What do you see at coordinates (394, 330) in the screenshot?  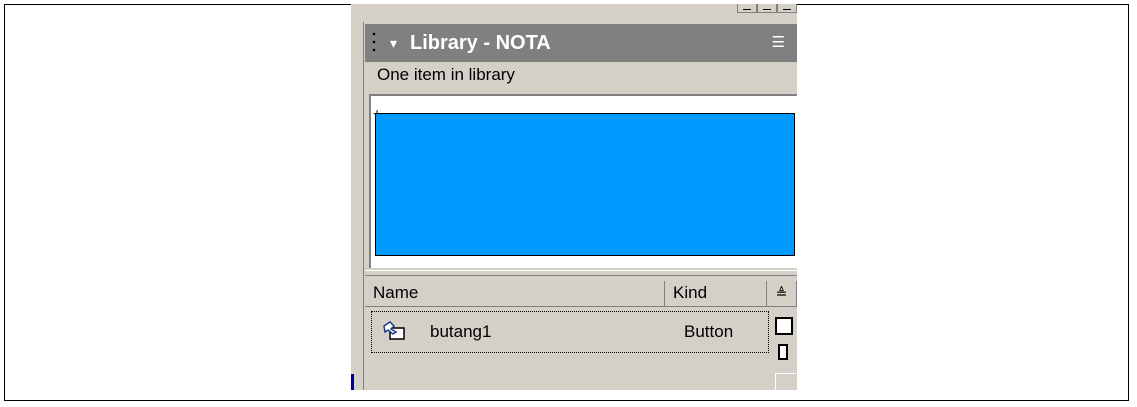 I see `button-symbol-icon` at bounding box center [394, 330].